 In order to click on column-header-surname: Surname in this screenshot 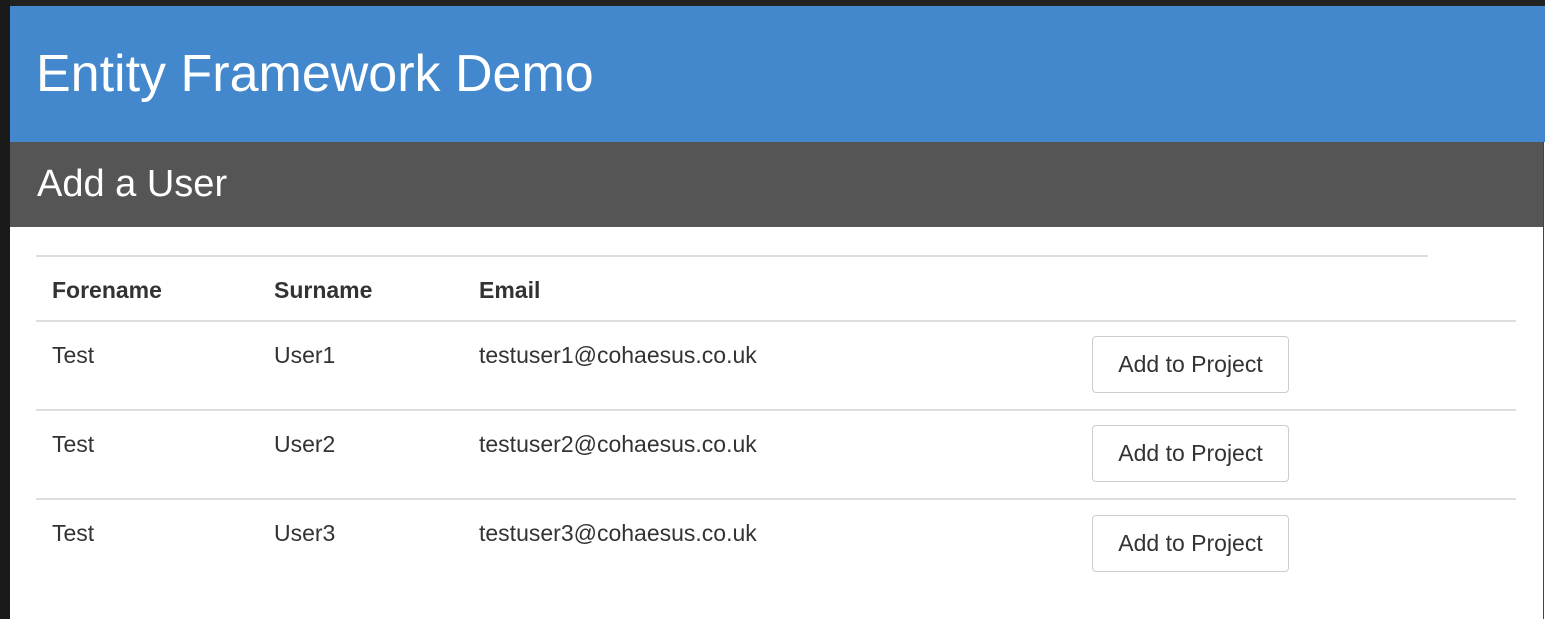, I will do `click(323, 290)`.